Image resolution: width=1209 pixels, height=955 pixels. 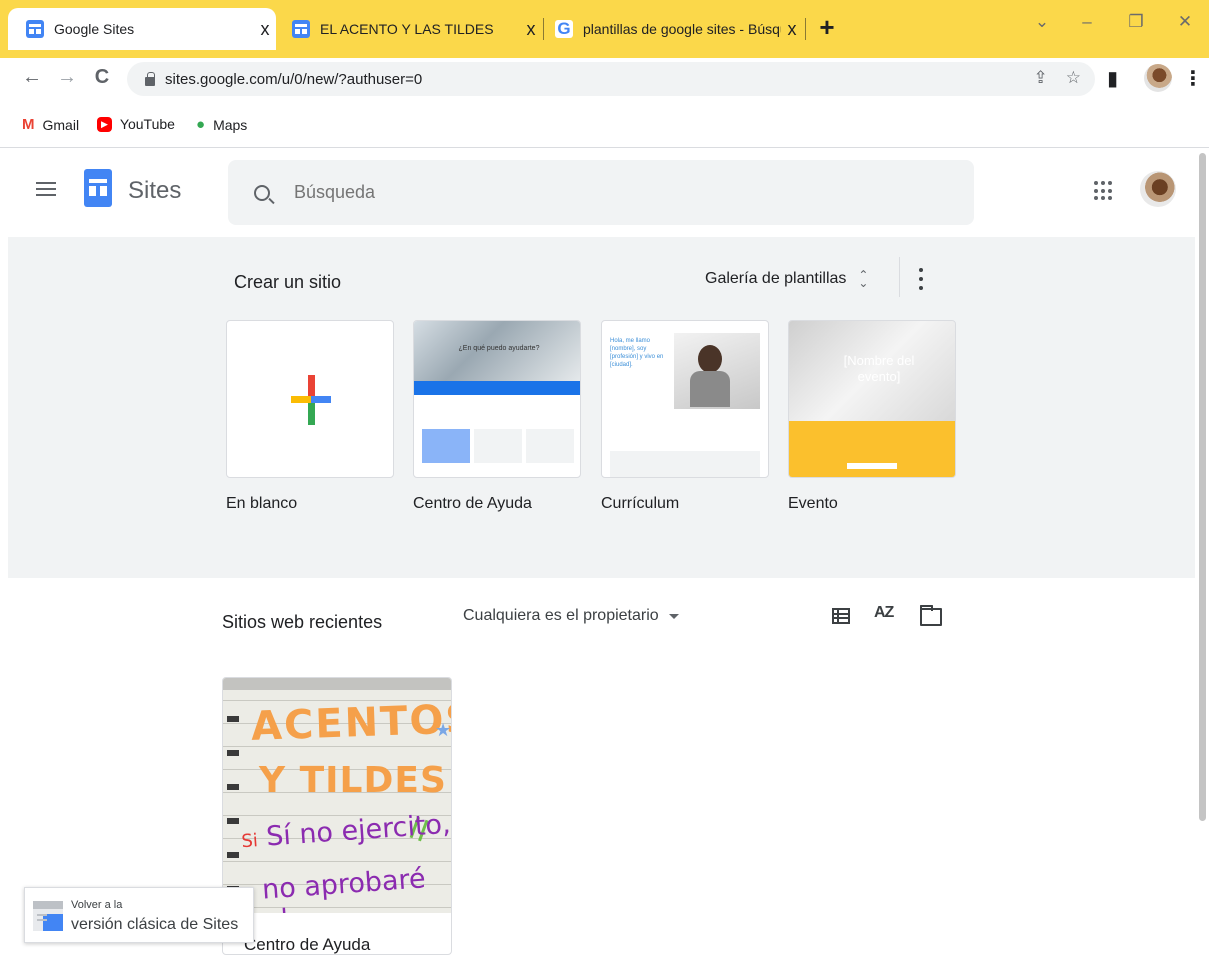 What do you see at coordinates (353, 780) in the screenshot?
I see `thumb-line: Y TILDES` at bounding box center [353, 780].